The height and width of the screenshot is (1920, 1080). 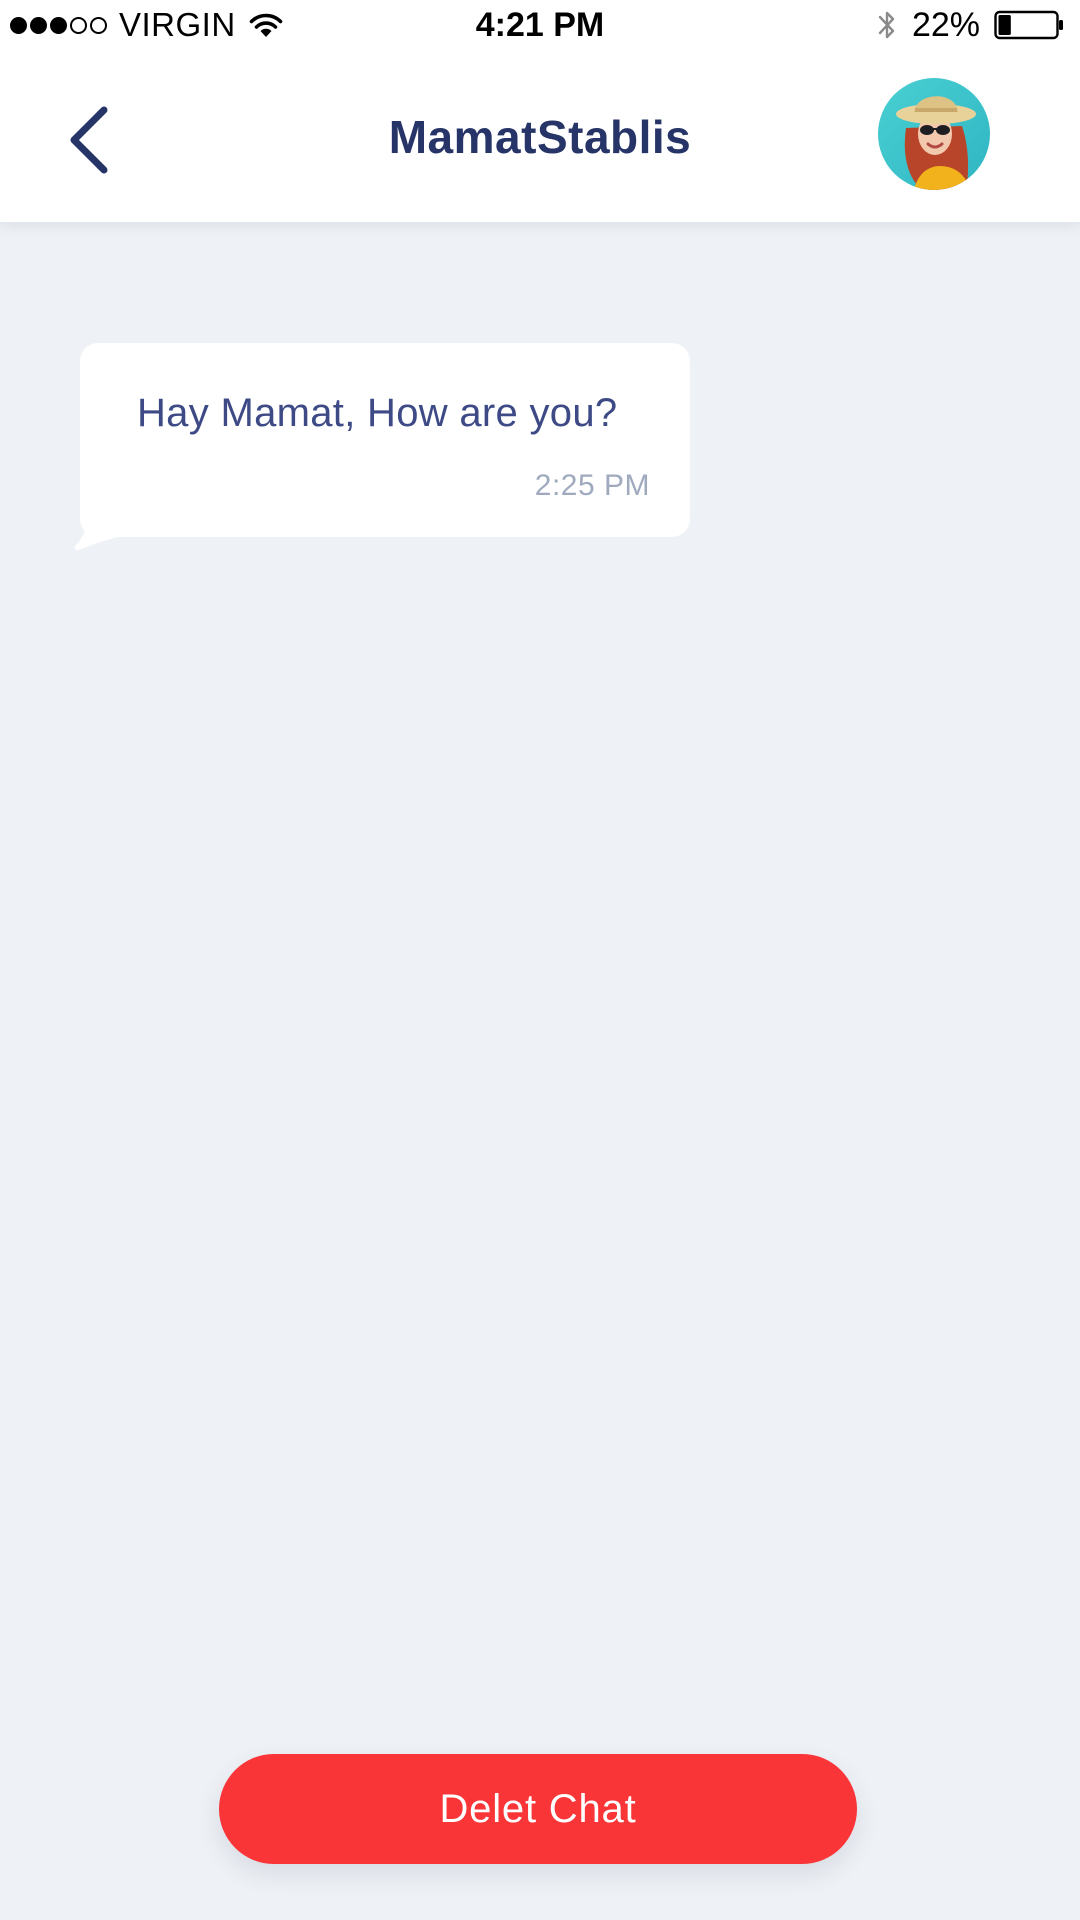 What do you see at coordinates (540, 133) in the screenshot?
I see `chat-header: MamatStablis` at bounding box center [540, 133].